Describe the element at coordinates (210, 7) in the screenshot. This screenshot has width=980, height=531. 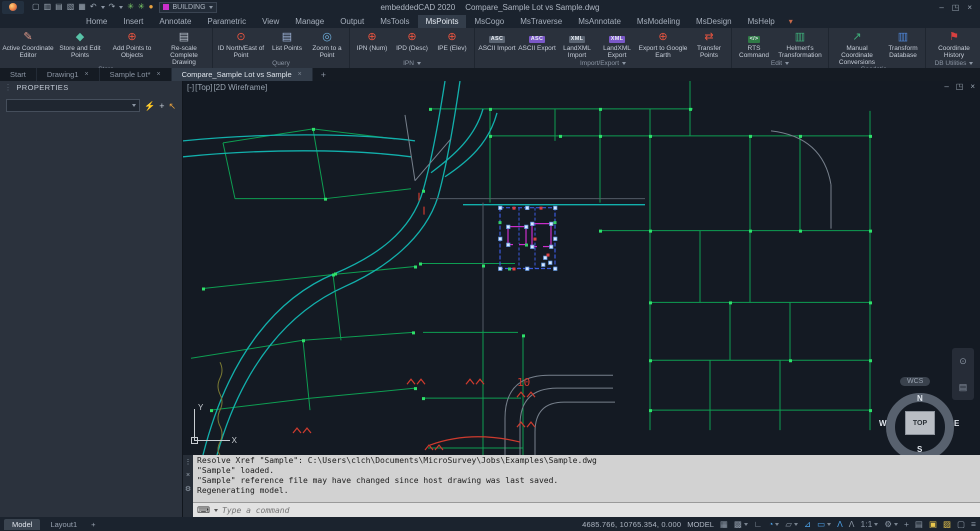
I see `layer-dropdown-caret` at that location.